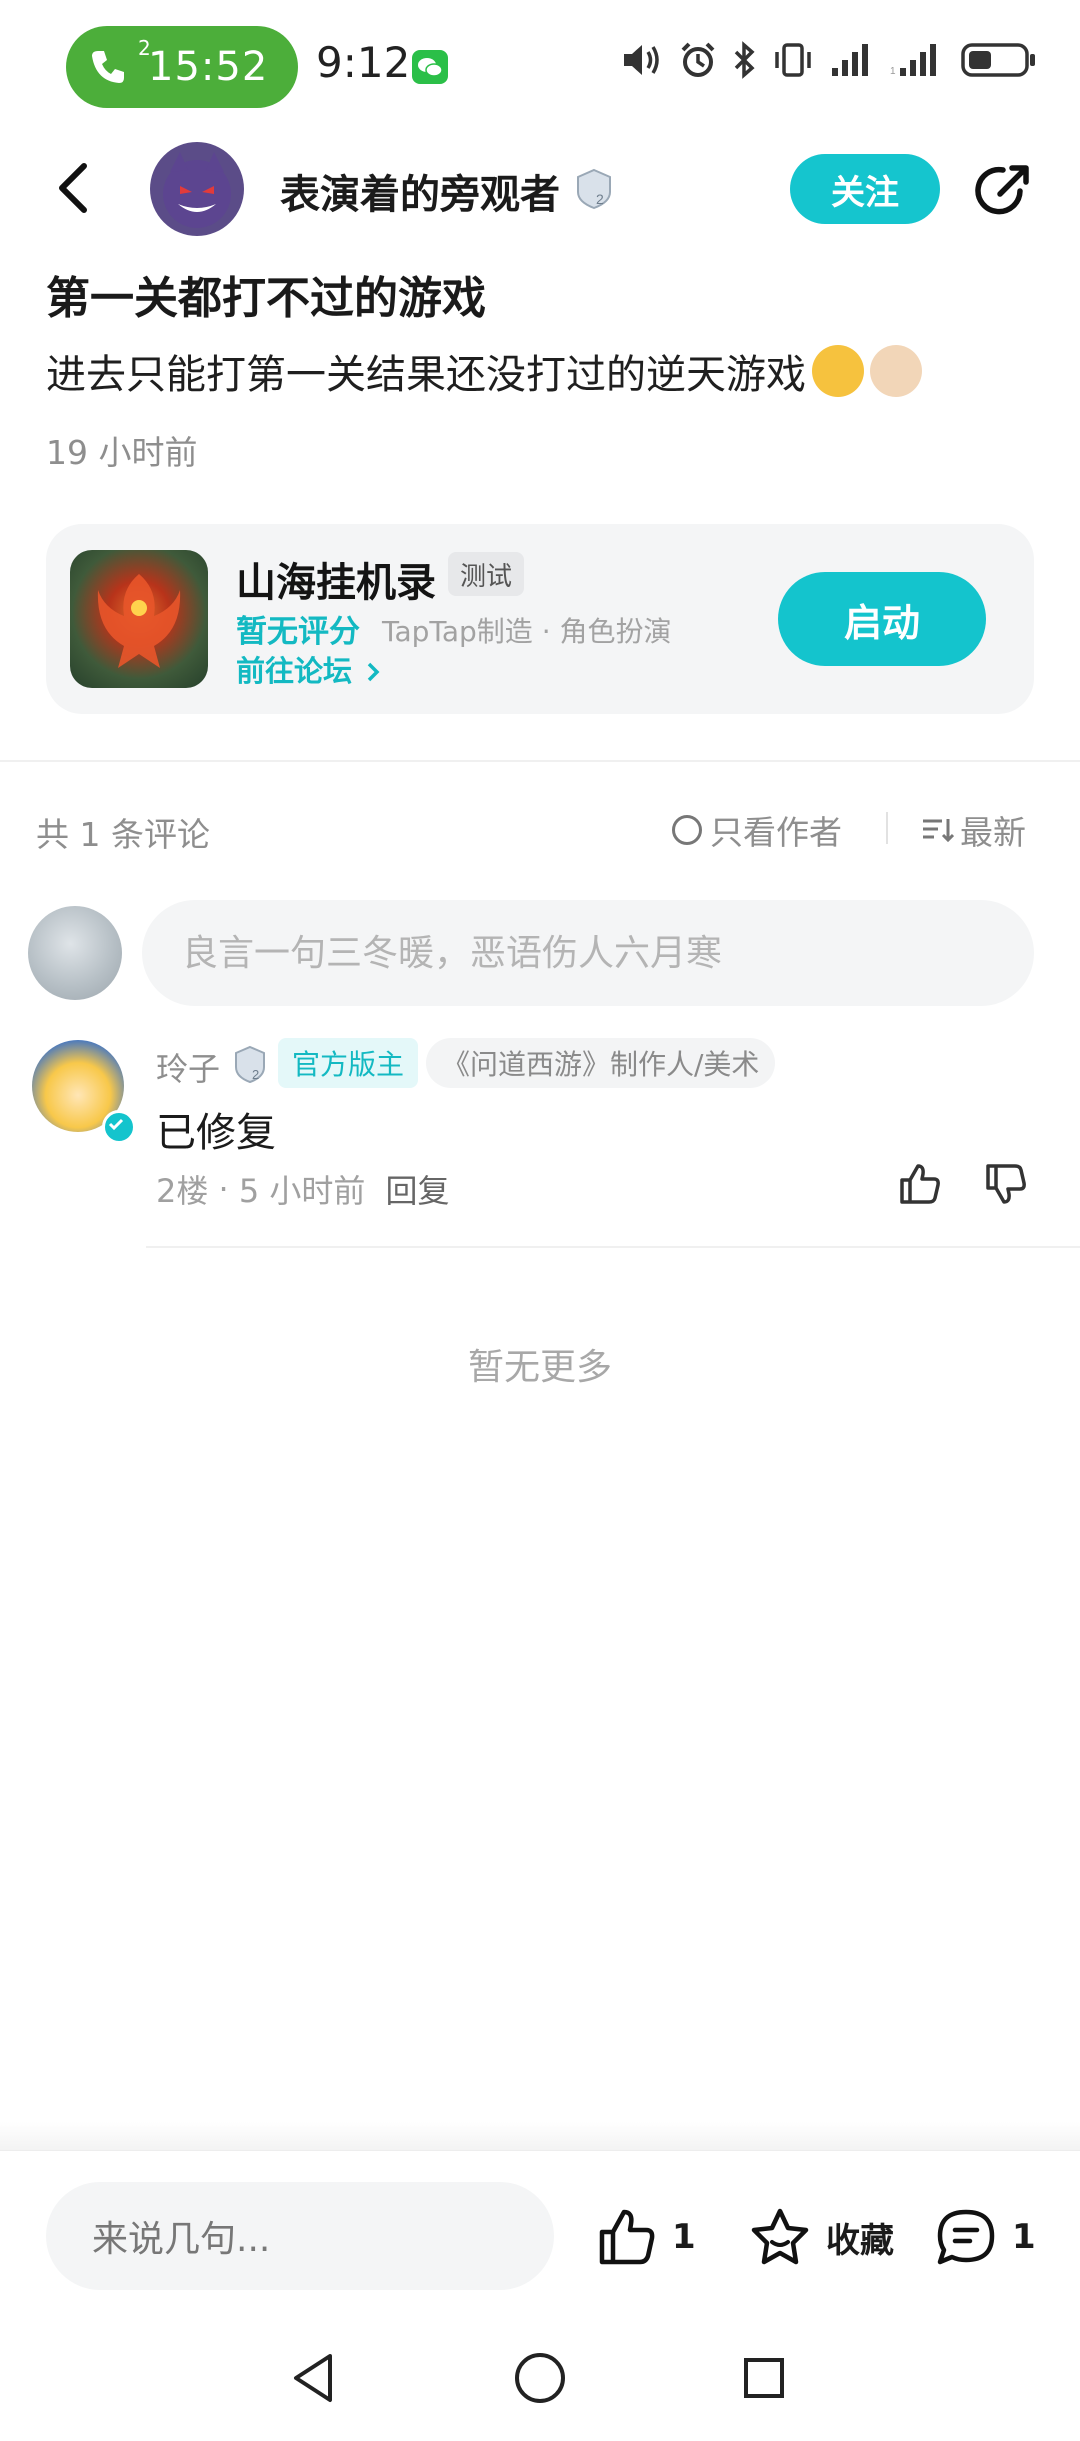 Image resolution: width=1080 pixels, height=2441 pixels. What do you see at coordinates (108, 67) in the screenshot?
I see `phone-icon` at bounding box center [108, 67].